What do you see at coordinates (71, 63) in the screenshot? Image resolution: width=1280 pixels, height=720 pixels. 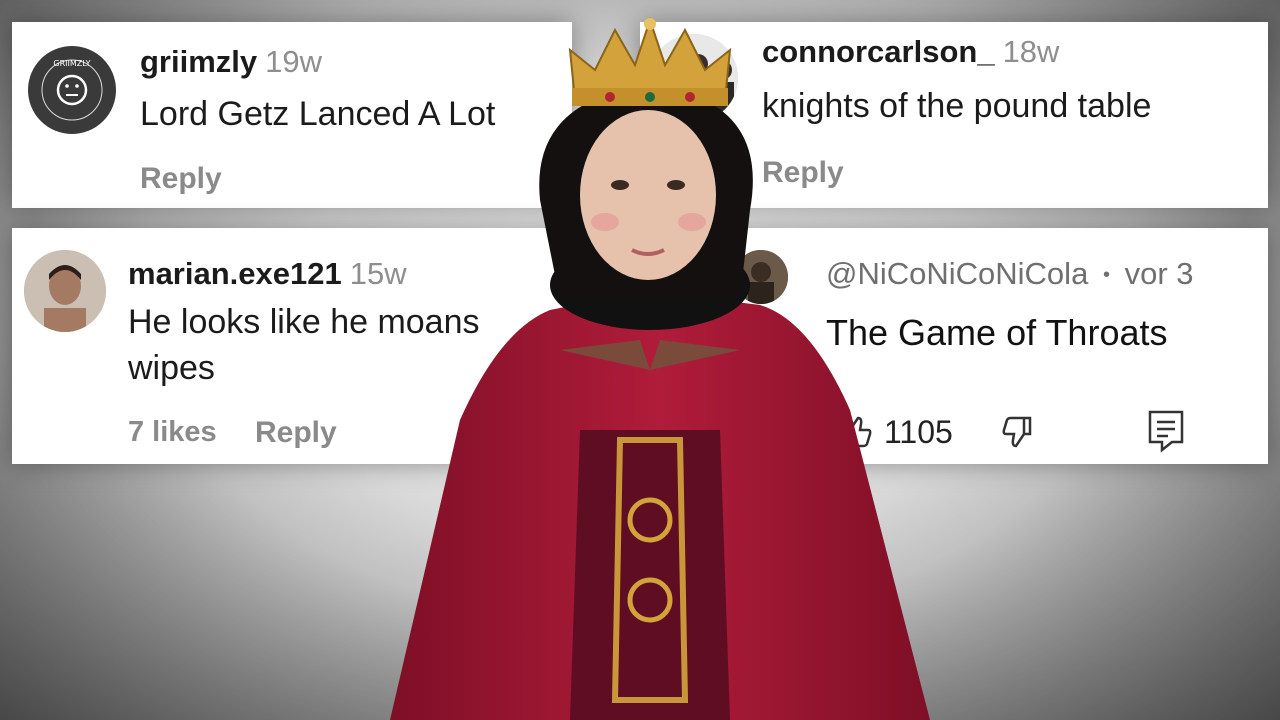 I see `avatar-text: GRIIMZLY` at bounding box center [71, 63].